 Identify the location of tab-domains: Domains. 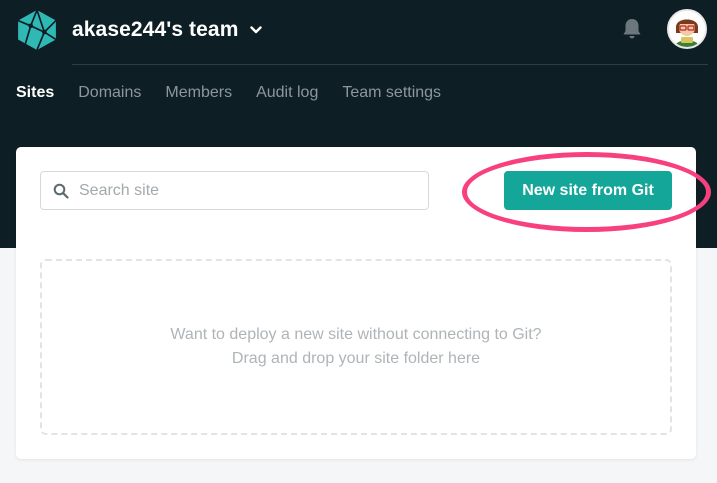
(109, 93).